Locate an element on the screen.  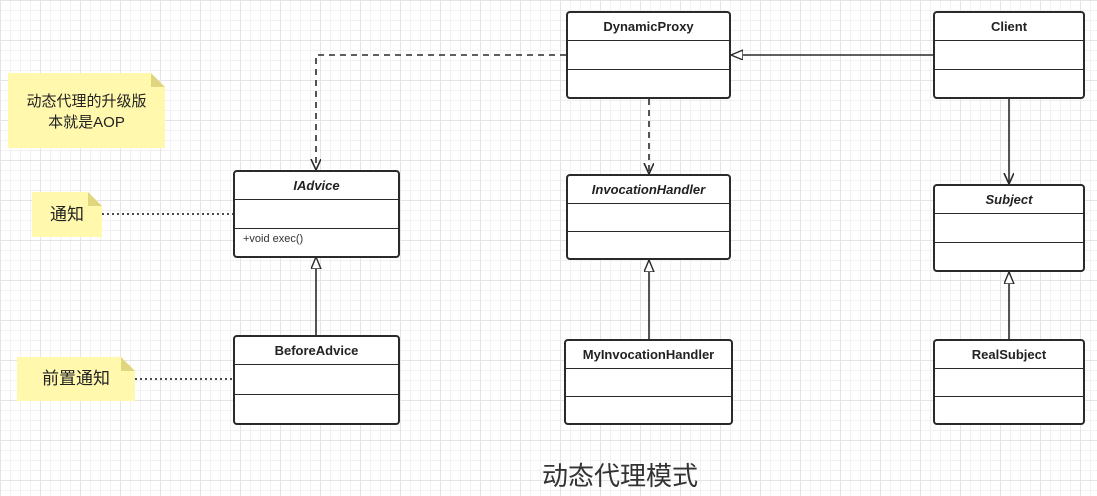
class-subject: Subject is located at coordinates (1009, 228).